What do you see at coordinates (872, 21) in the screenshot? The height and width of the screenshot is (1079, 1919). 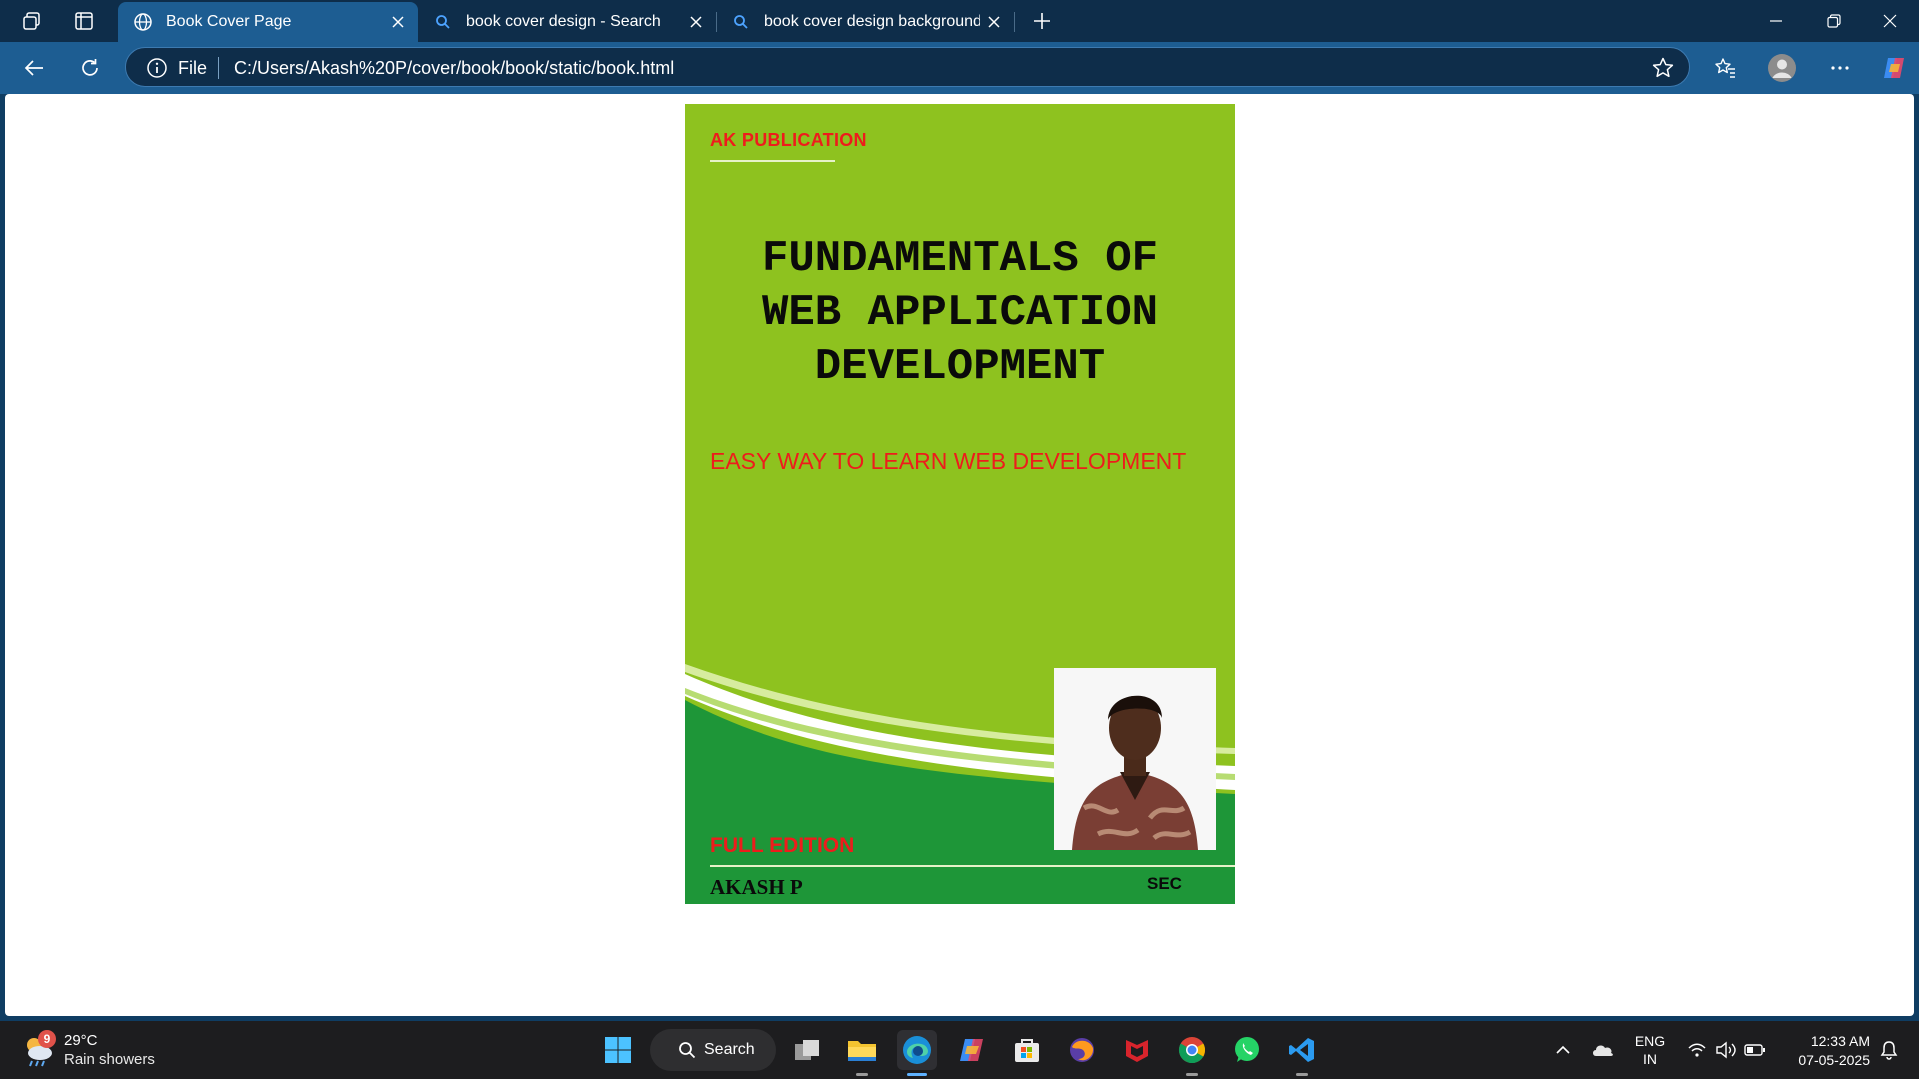 I see `tab-title: book cover design background -` at bounding box center [872, 21].